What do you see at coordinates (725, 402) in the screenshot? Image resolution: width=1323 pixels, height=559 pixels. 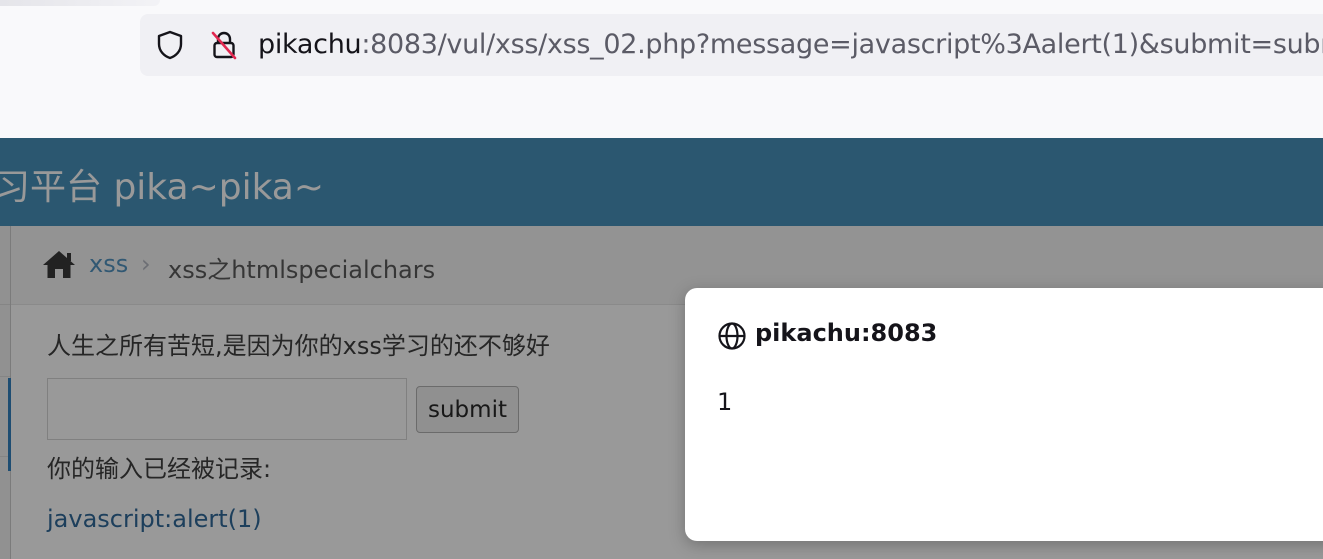 I see `dialog-message: 1` at bounding box center [725, 402].